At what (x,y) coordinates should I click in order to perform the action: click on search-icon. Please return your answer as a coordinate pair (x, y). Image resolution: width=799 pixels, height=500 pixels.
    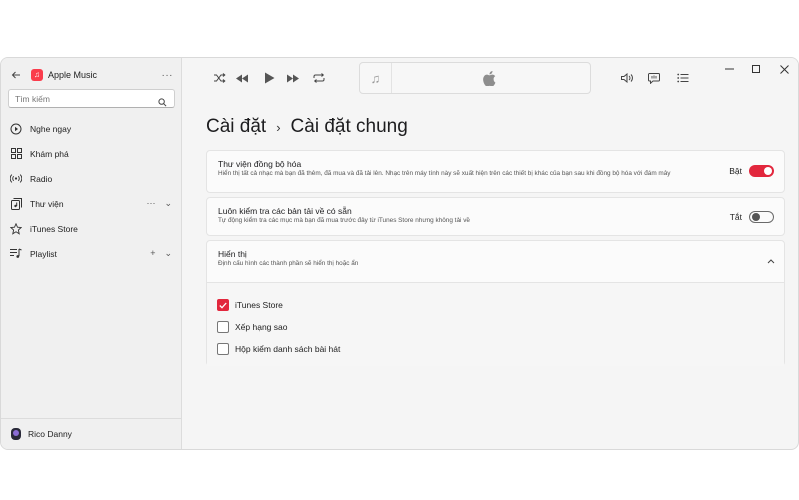
    Looking at the image, I should click on (163, 100).